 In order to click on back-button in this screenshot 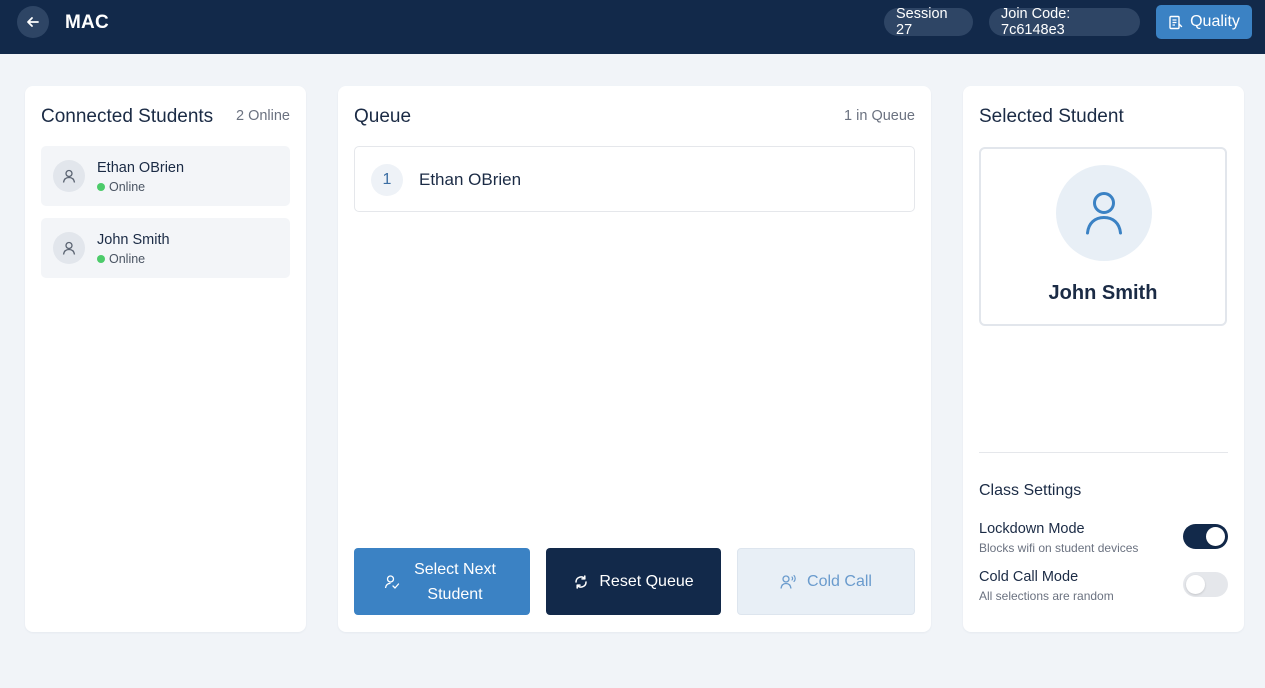, I will do `click(33, 22)`.